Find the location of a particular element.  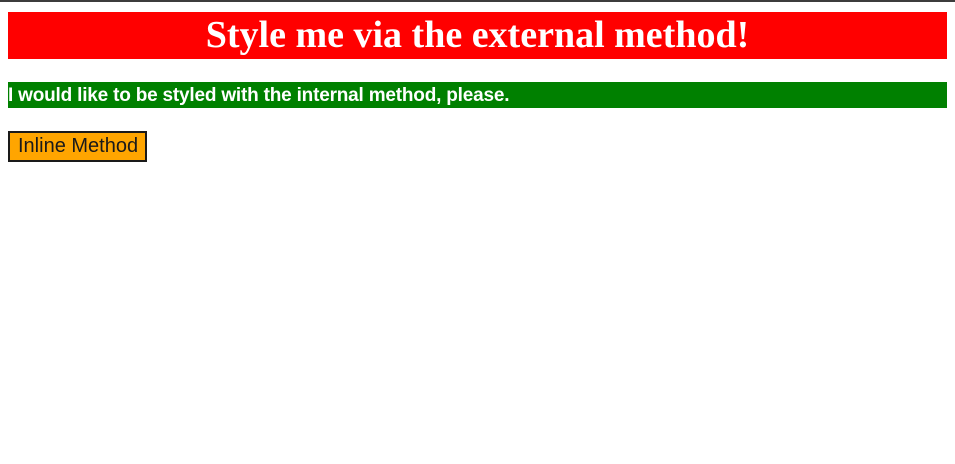

external-method-heading: Style me via the external method! is located at coordinates (477, 35).